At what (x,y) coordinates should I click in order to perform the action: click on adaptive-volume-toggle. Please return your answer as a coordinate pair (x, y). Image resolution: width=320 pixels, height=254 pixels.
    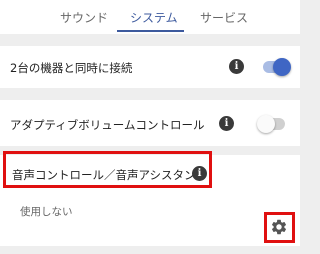
    Looking at the image, I should click on (271, 124).